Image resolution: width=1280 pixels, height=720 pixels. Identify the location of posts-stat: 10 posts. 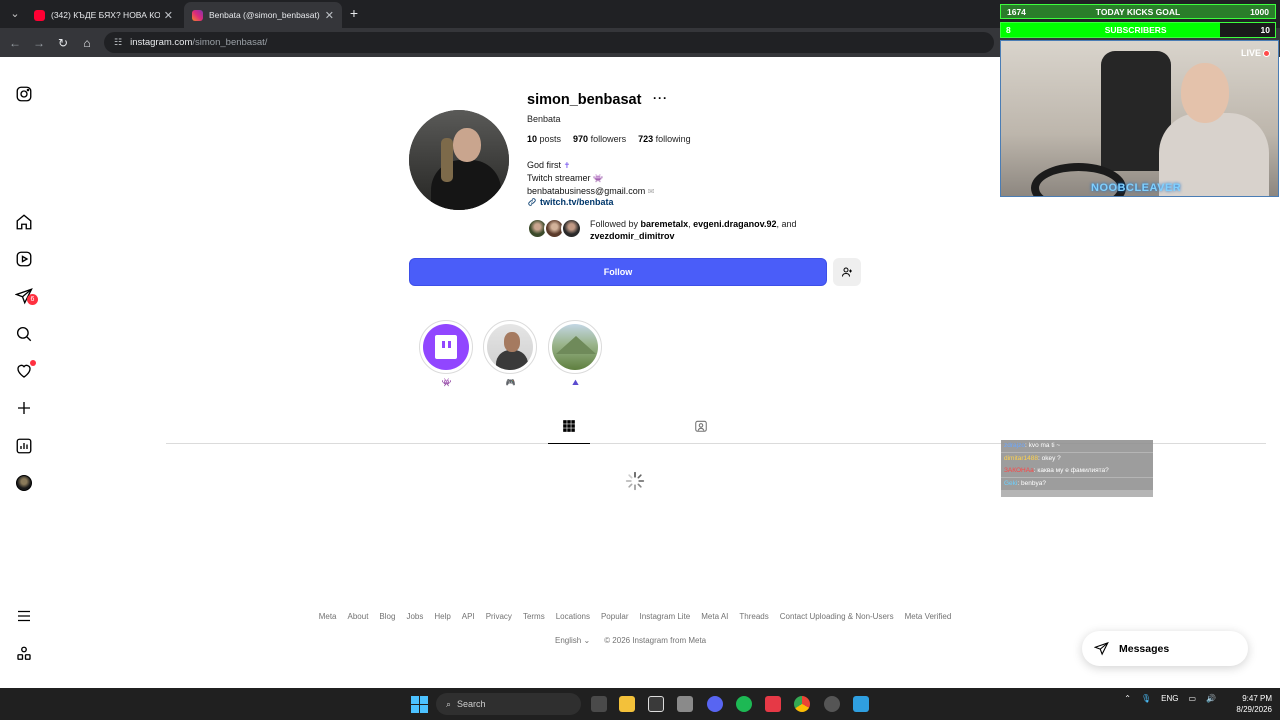
(544, 139).